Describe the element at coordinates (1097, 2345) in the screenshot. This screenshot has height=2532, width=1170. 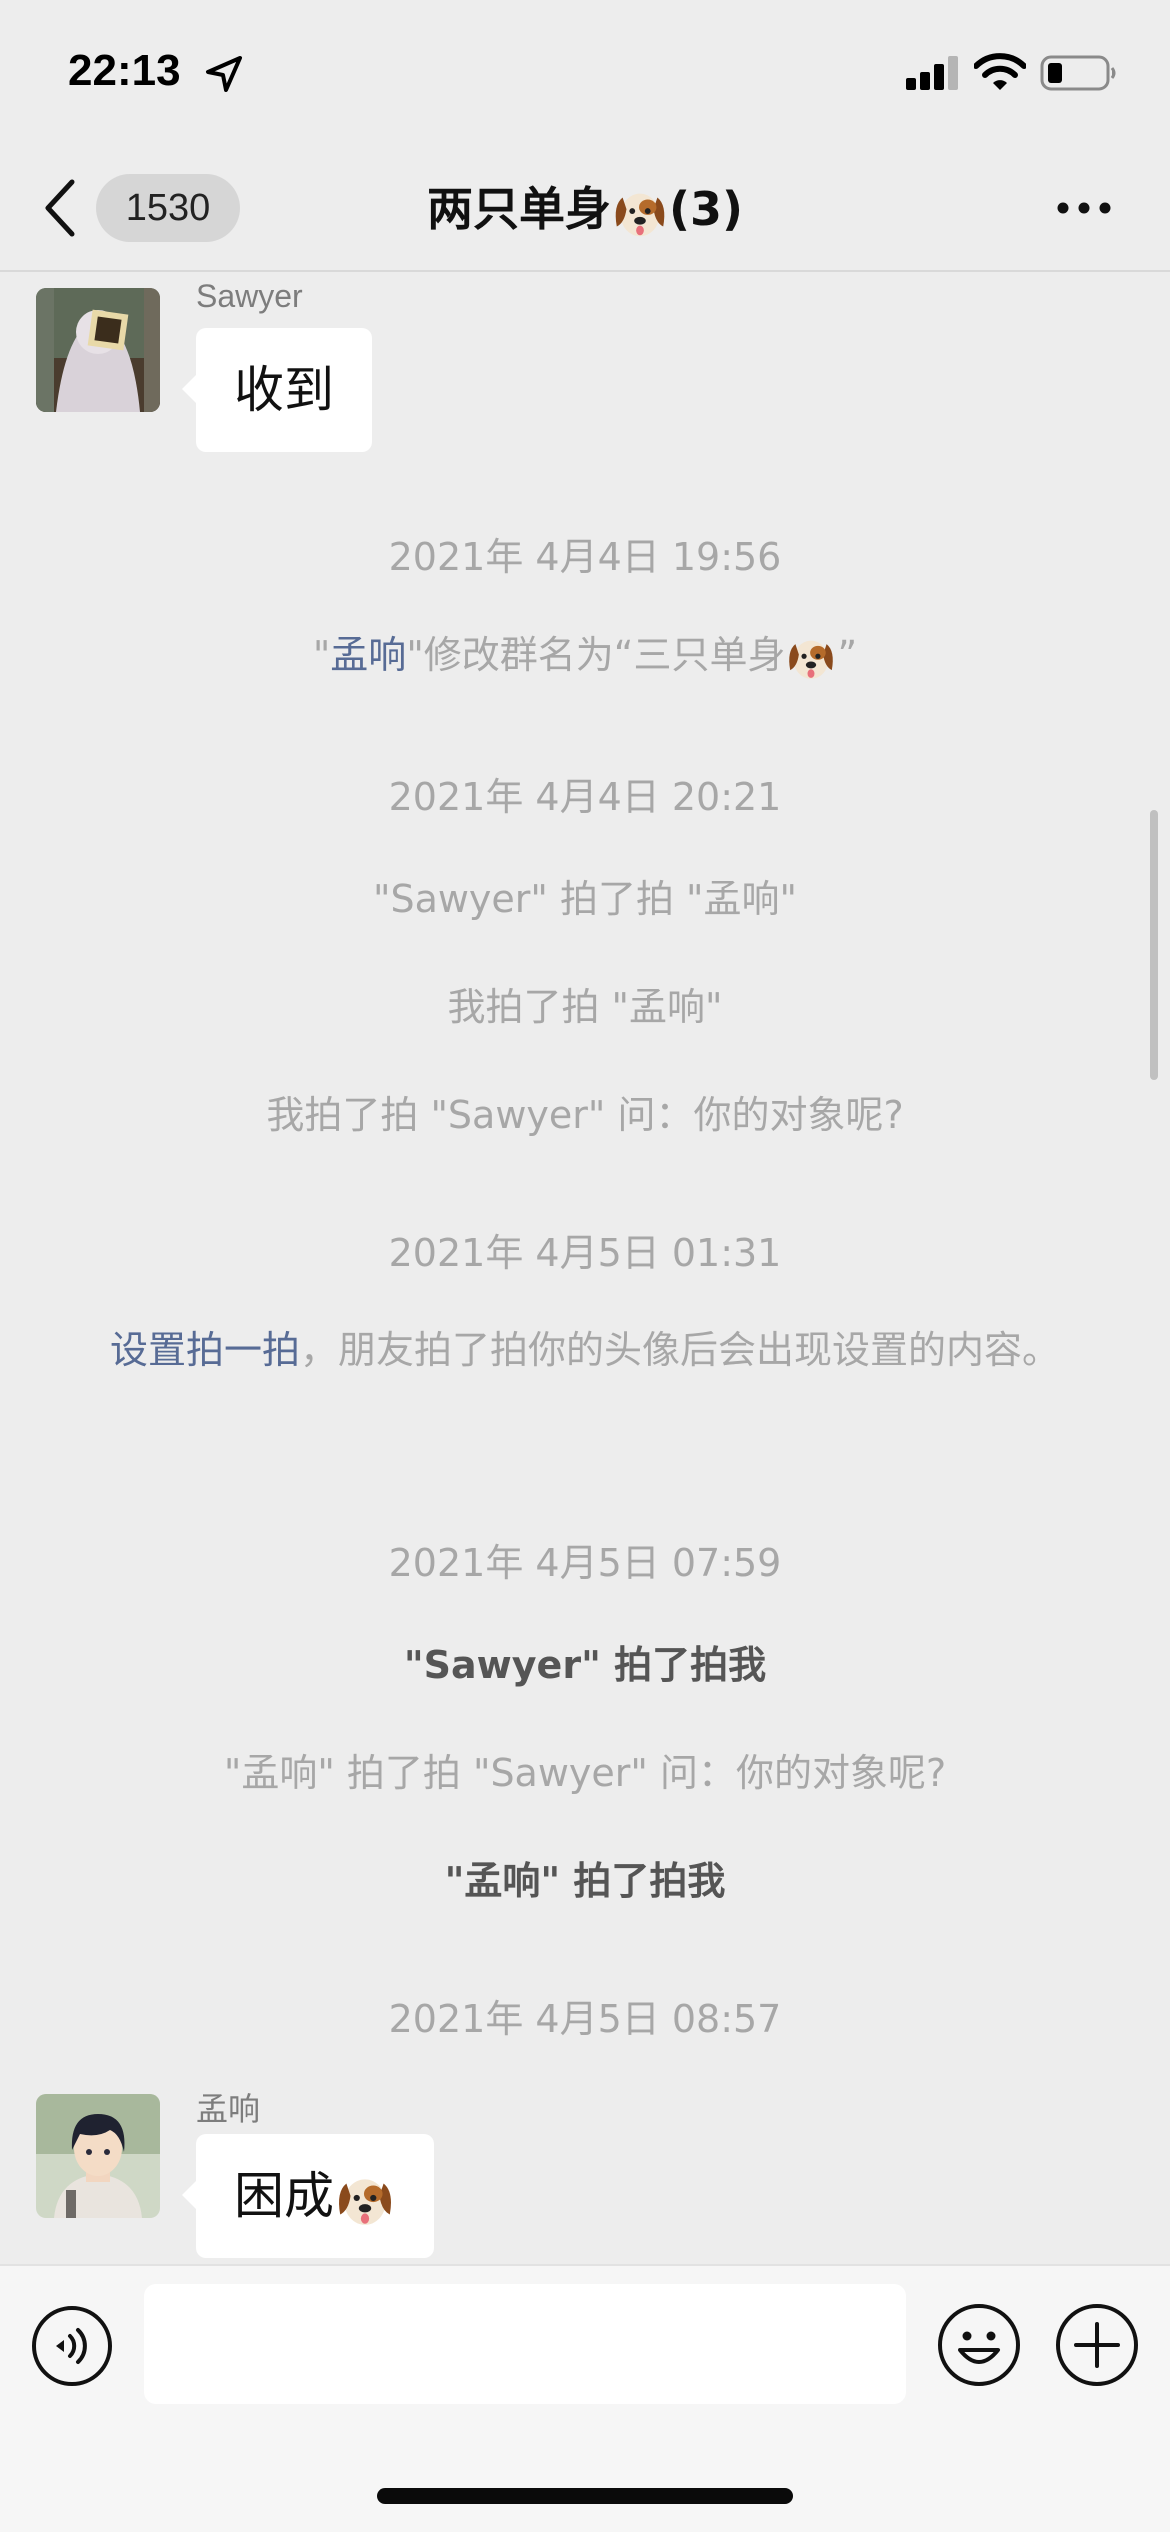
I see `plus-icon` at that location.